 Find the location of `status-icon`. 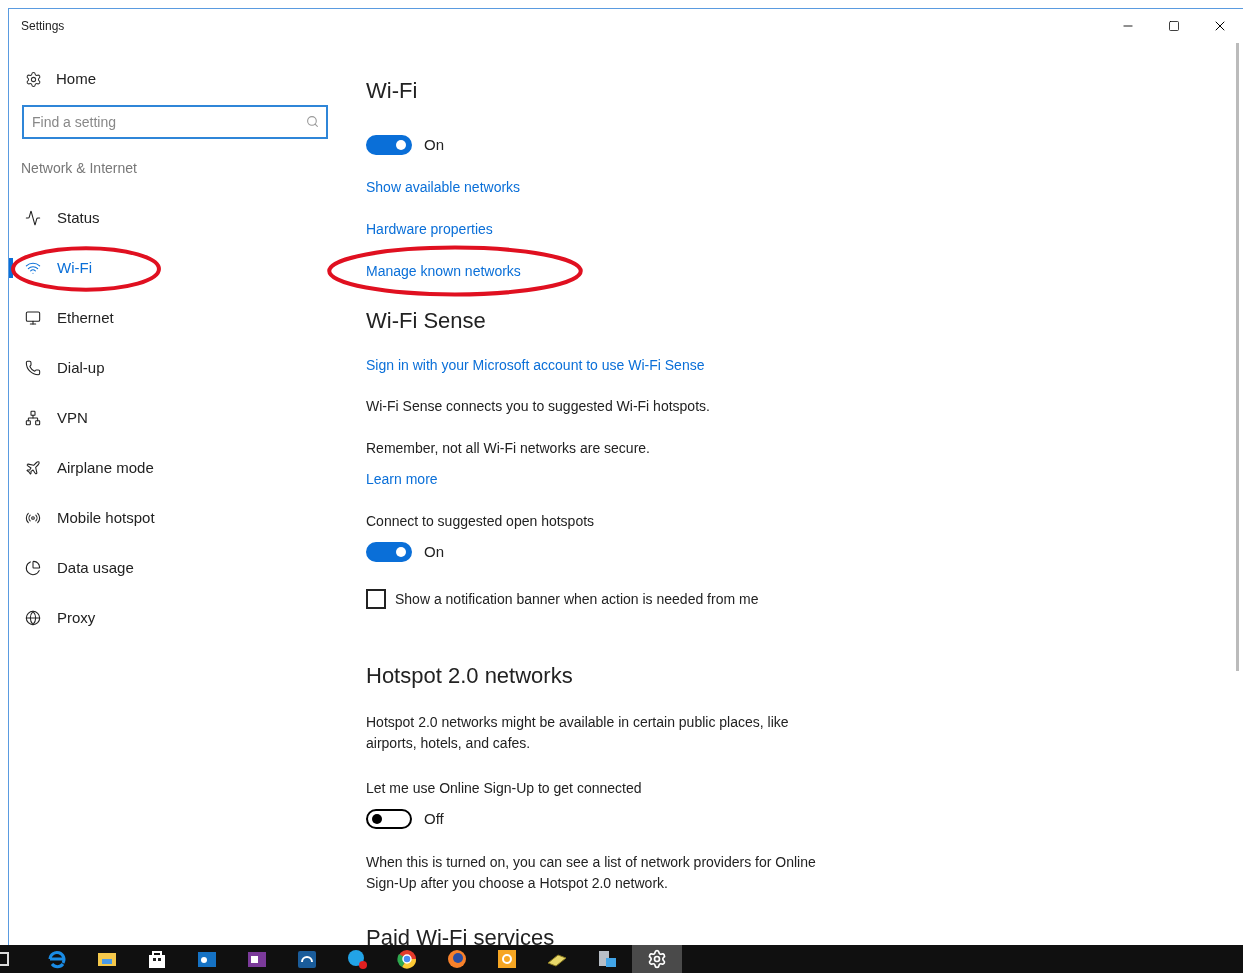

status-icon is located at coordinates (33, 218).